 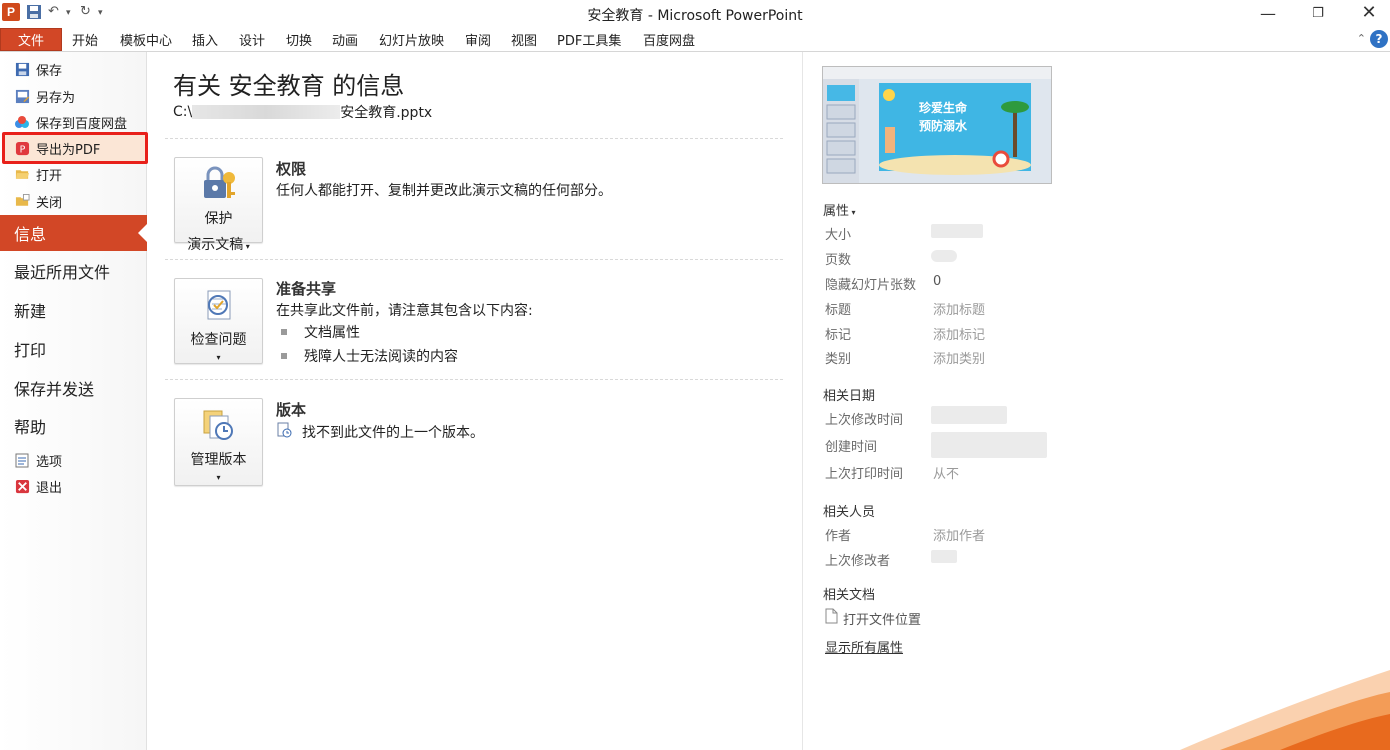 What do you see at coordinates (205, 39) in the screenshot?
I see `tab-insert: 插入` at bounding box center [205, 39].